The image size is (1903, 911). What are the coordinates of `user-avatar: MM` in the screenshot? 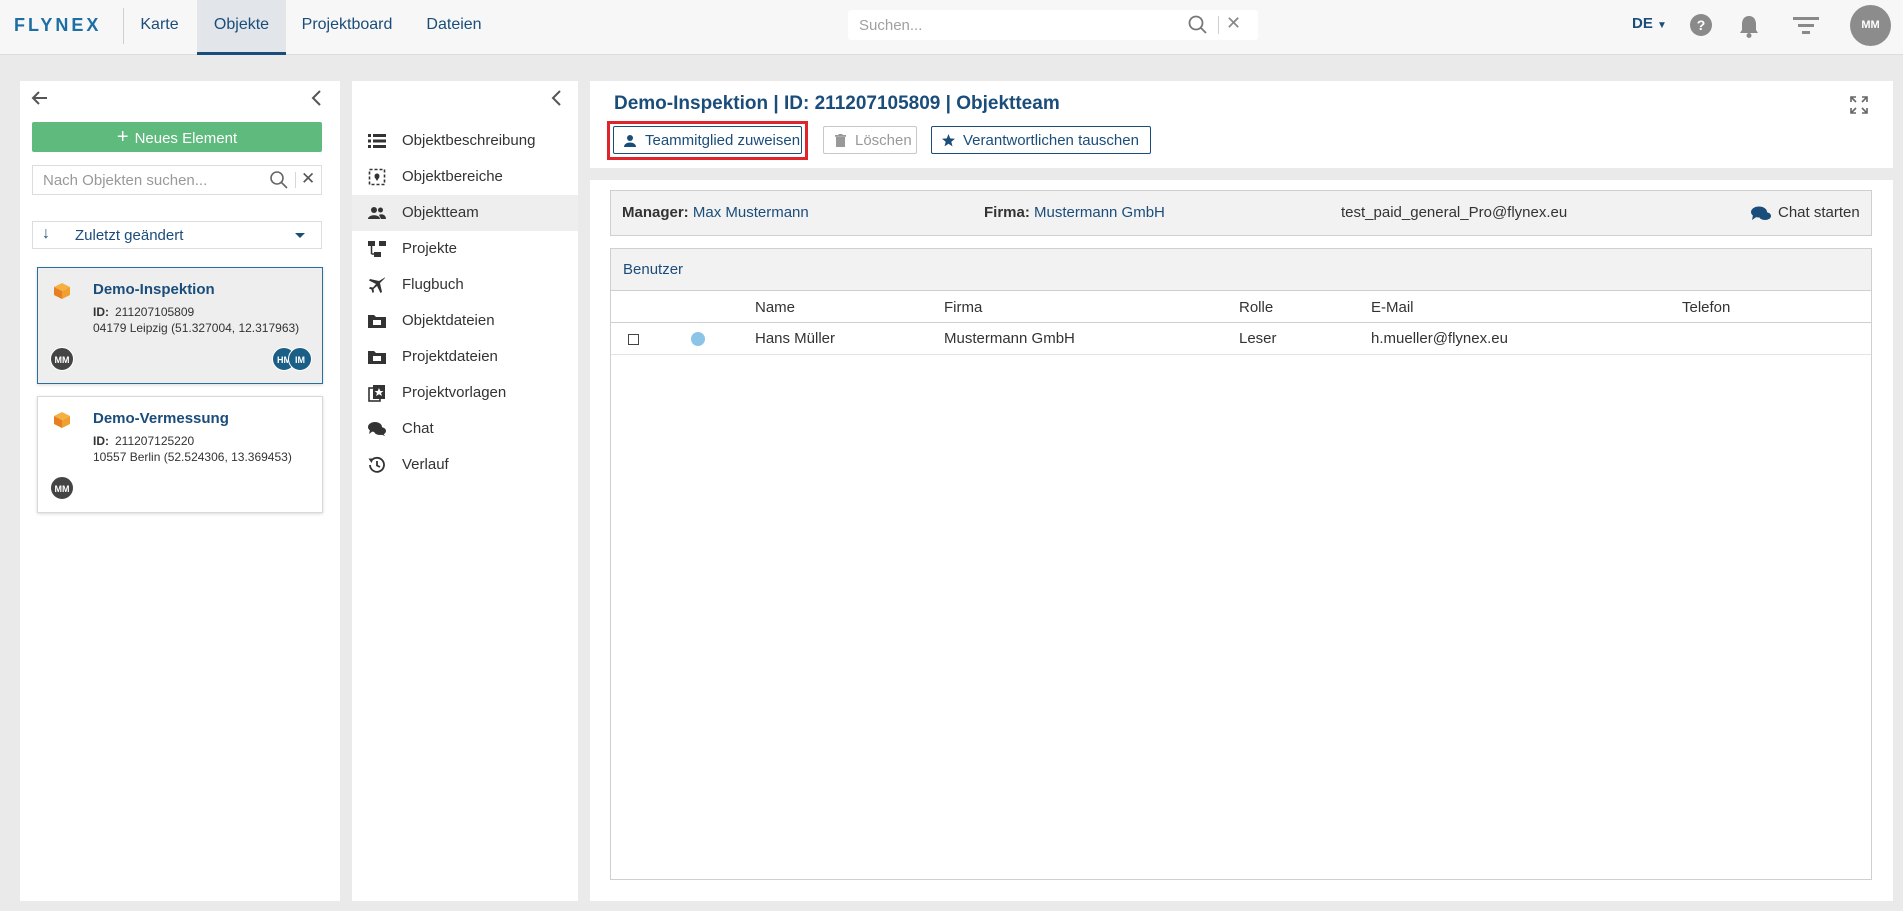 It's located at (1870, 25).